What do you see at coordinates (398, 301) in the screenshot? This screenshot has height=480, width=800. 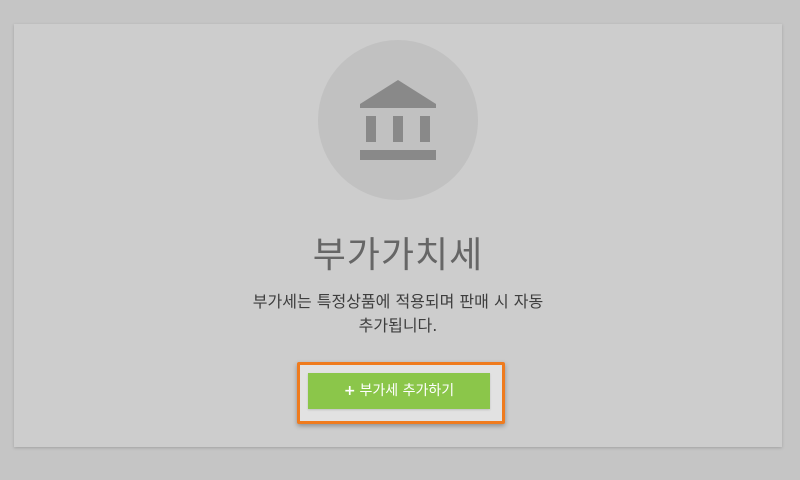 I see `description-line-1: 부가세는 특정상품에 적용되며 판매 시 자동` at bounding box center [398, 301].